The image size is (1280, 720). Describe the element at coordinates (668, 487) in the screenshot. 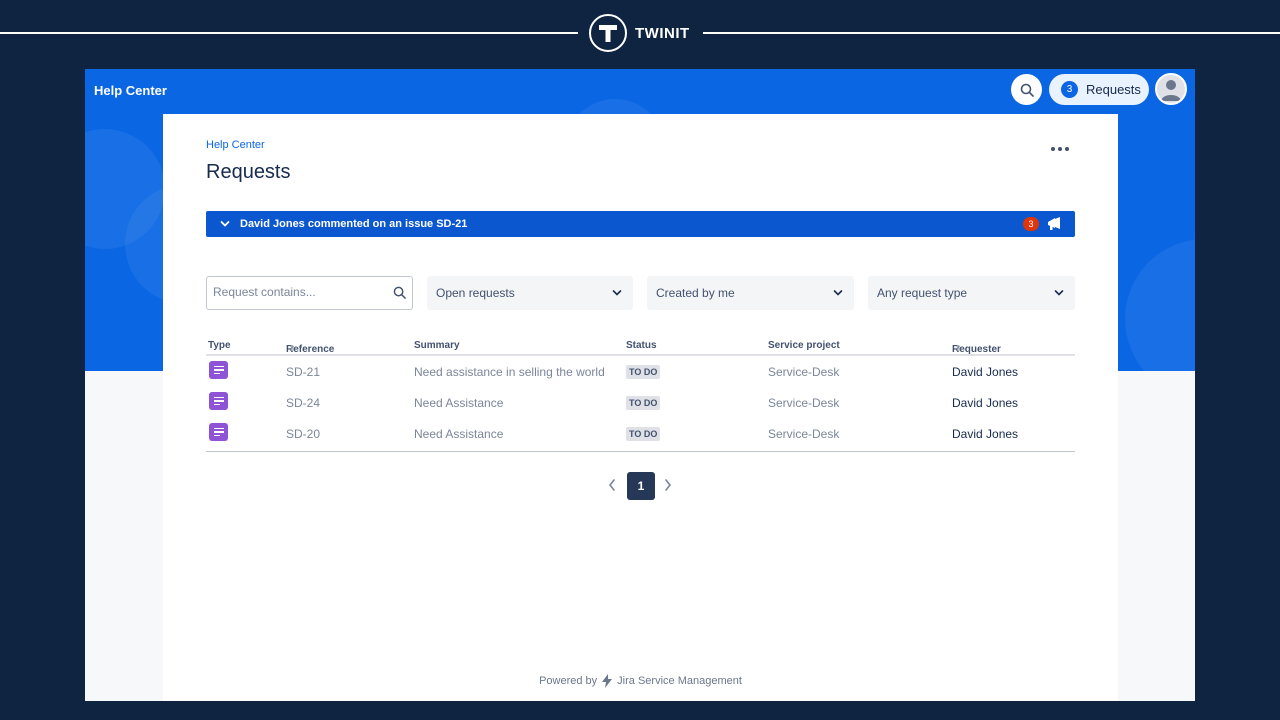

I see `chevron-right-icon` at that location.